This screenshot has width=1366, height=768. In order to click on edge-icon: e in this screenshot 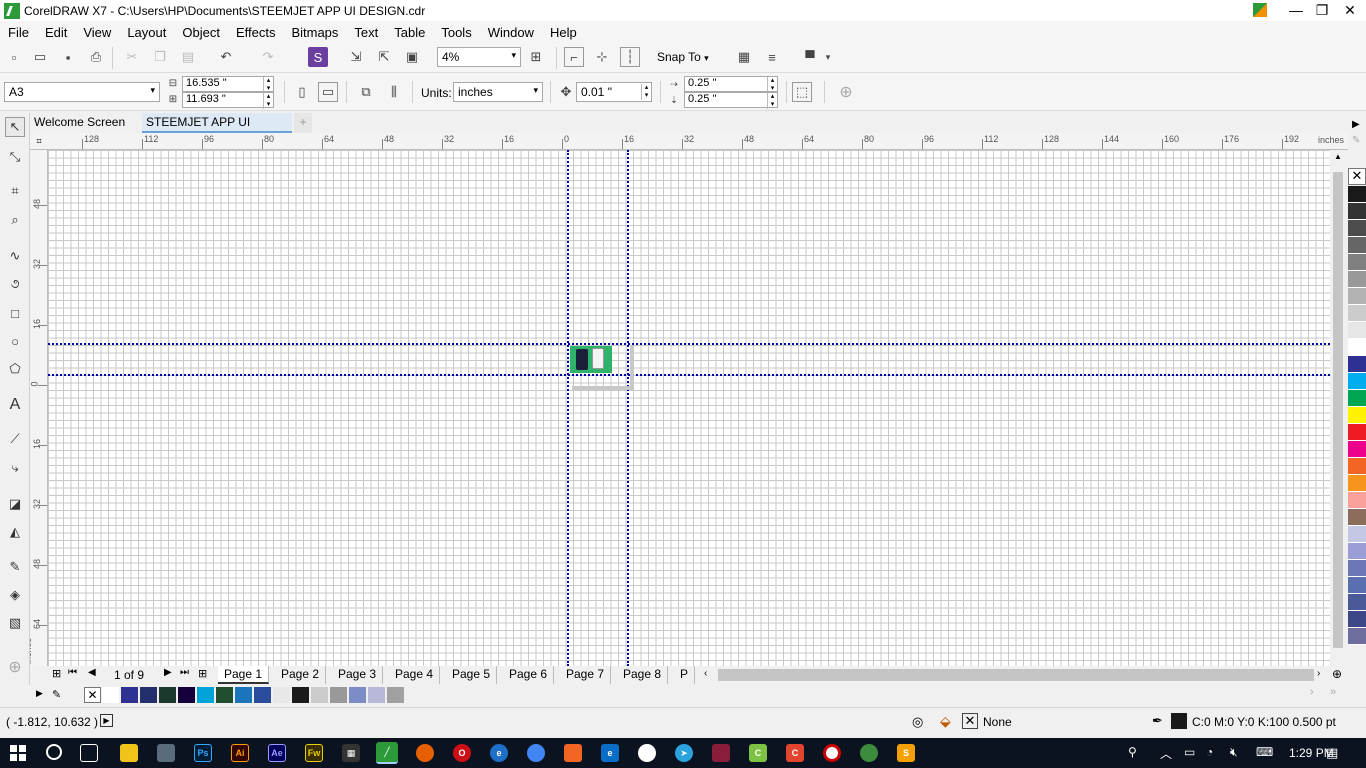, I will do `click(610, 753)`.